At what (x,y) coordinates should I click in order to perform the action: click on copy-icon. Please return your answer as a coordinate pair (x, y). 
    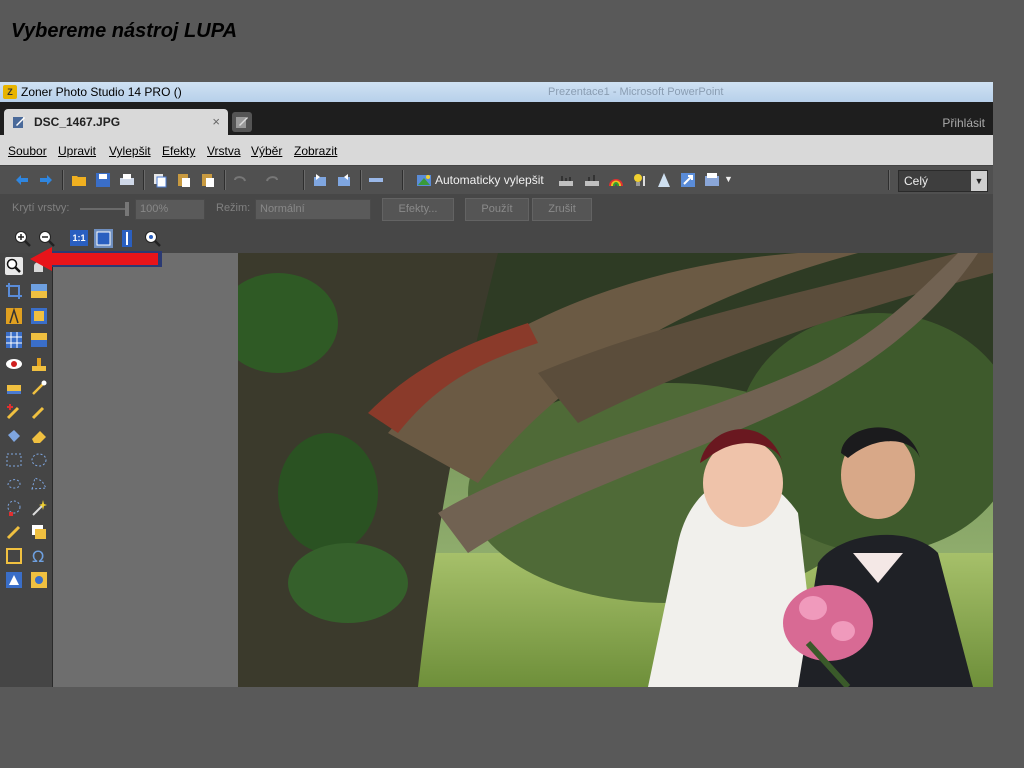
    Looking at the image, I should click on (160, 180).